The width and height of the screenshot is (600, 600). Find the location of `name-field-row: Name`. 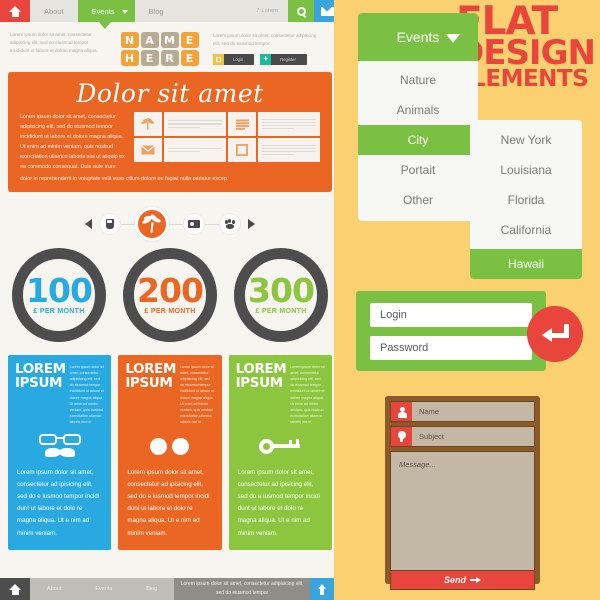

name-field-row: Name is located at coordinates (462, 411).